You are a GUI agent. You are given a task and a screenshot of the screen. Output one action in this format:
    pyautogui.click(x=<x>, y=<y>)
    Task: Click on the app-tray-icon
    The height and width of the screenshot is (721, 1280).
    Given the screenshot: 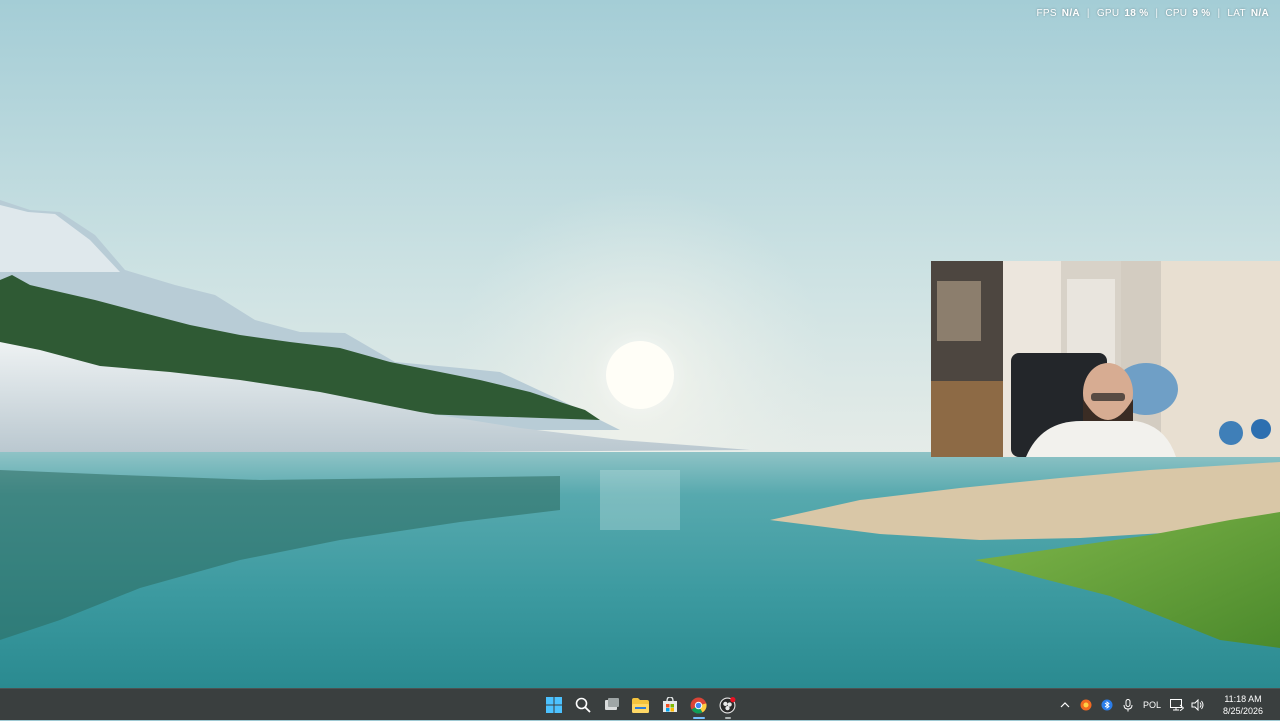 What is the action you would take?
    pyautogui.click(x=1085, y=705)
    